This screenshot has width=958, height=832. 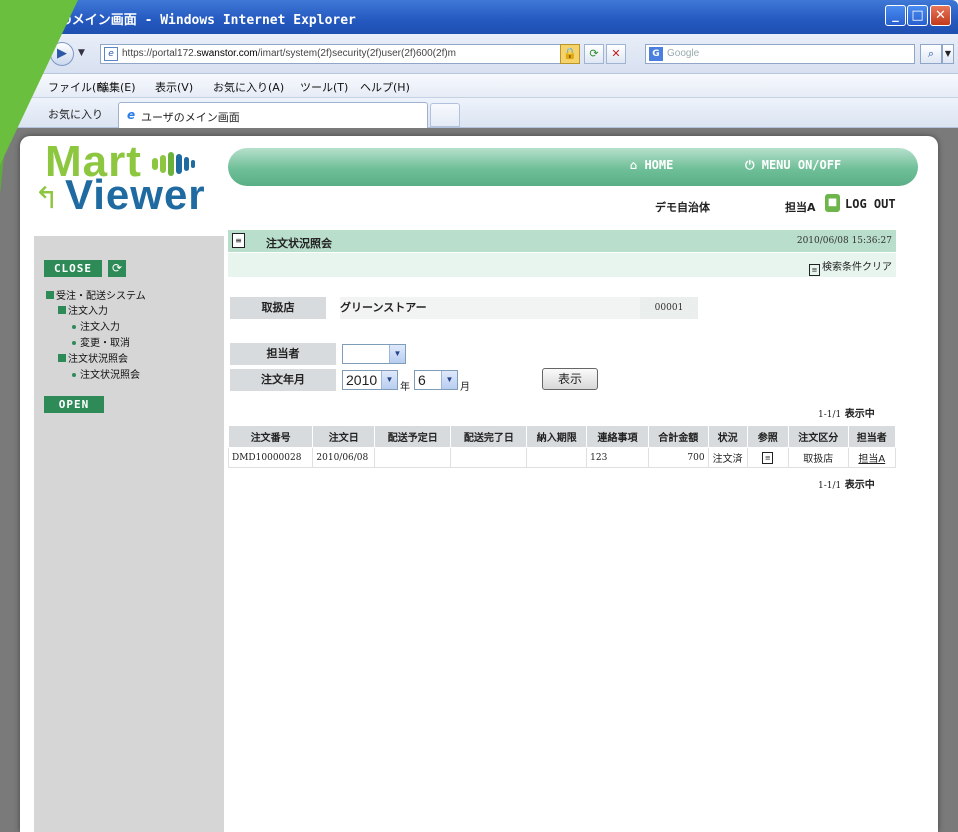 What do you see at coordinates (96, 294) in the screenshot?
I see `tree-item-order-system: 受注・配送システム` at bounding box center [96, 294].